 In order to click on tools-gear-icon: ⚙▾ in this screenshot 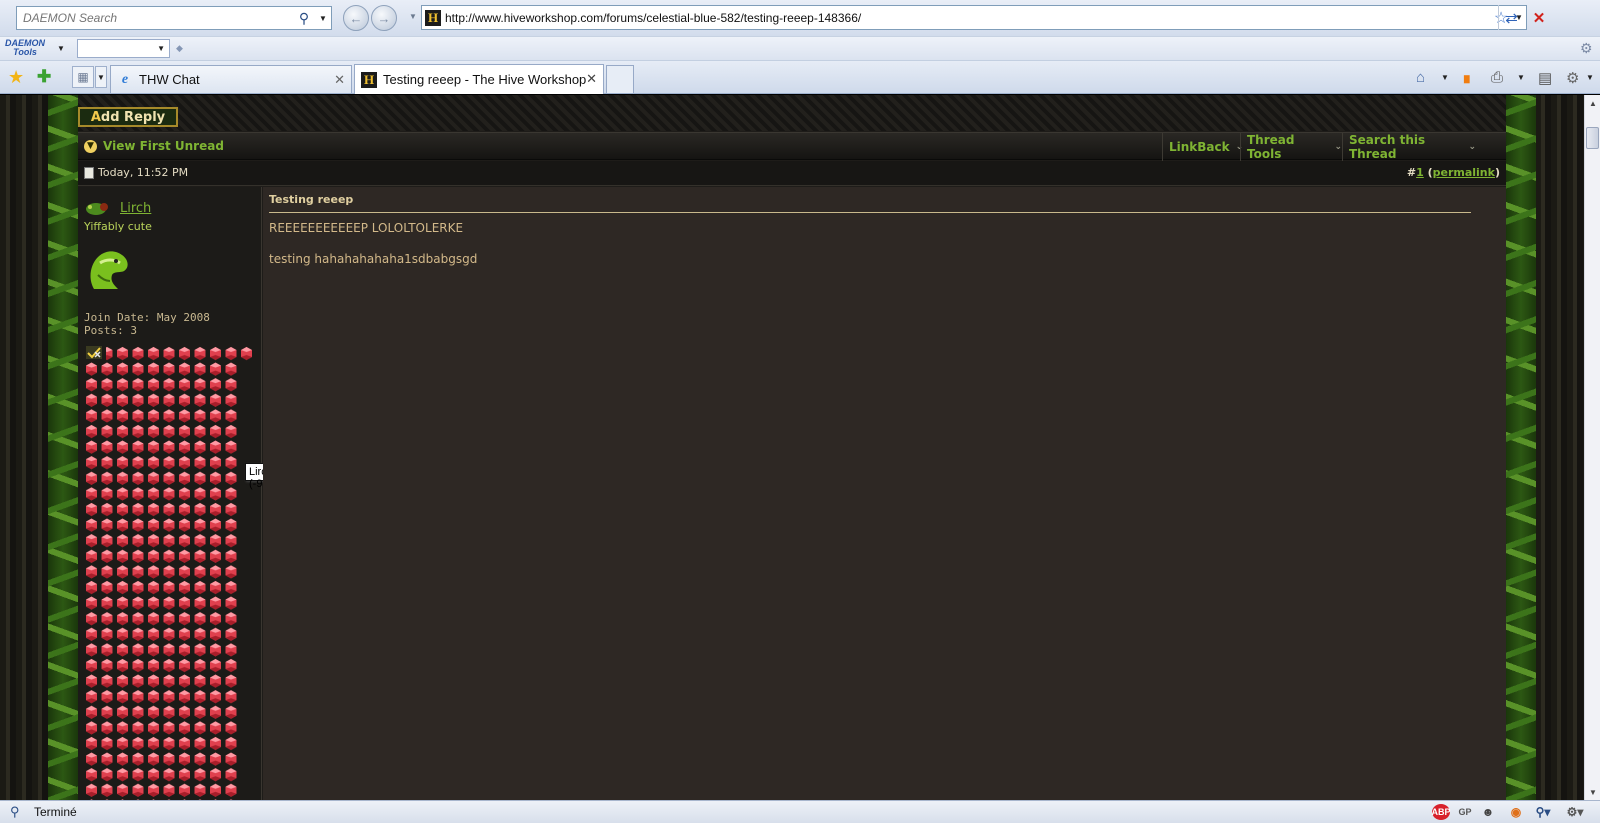, I will do `click(1575, 812)`.